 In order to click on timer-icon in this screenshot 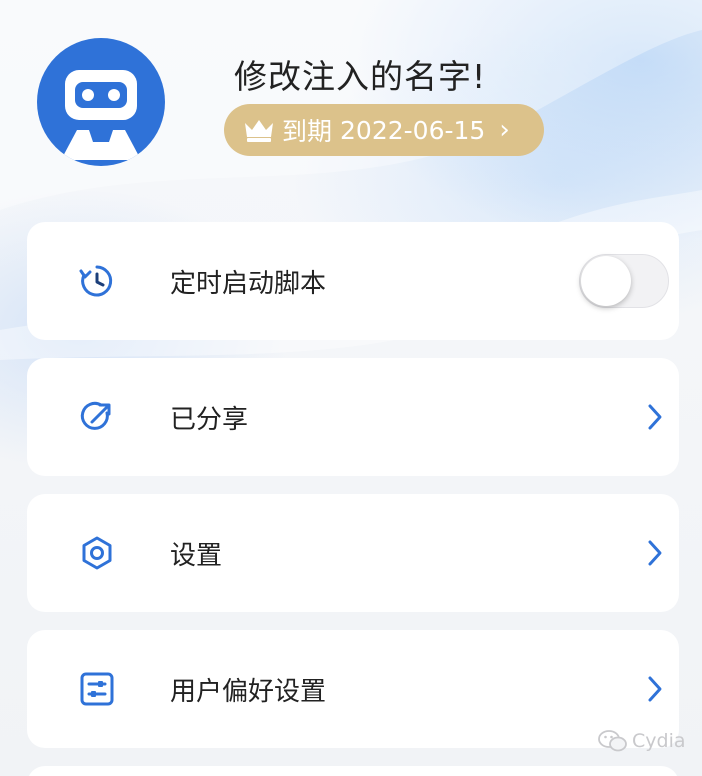, I will do `click(96, 281)`.